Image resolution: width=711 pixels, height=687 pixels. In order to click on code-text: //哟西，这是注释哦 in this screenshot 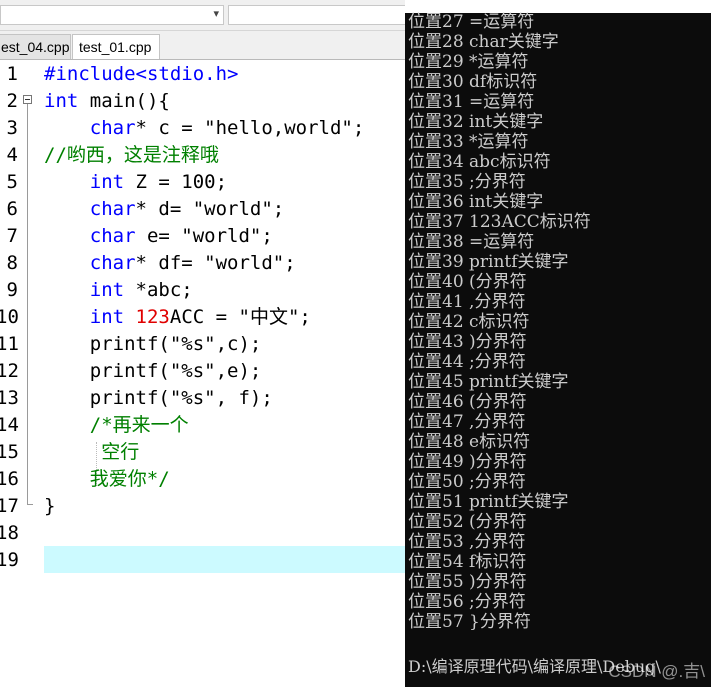, I will do `click(131, 155)`.